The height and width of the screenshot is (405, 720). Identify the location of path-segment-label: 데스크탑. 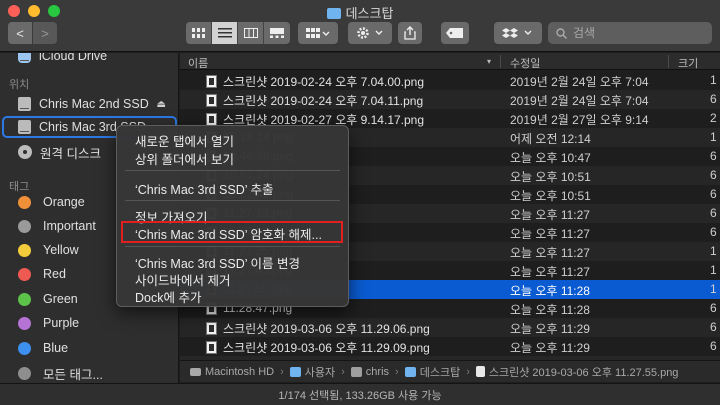
(440, 372).